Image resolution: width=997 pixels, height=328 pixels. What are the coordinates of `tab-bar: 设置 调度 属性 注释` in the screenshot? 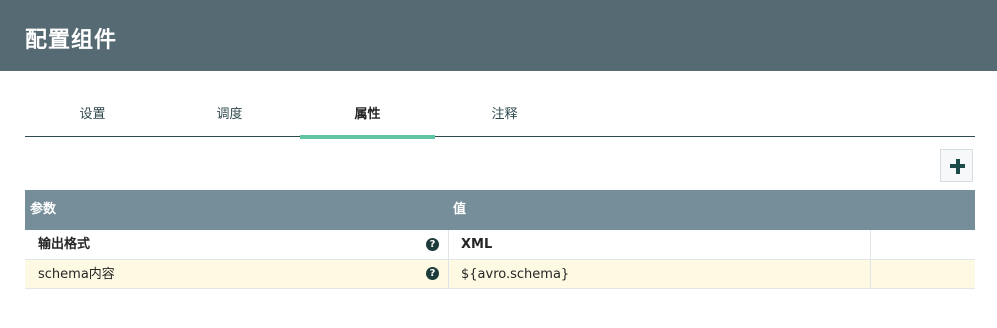 It's located at (500, 117).